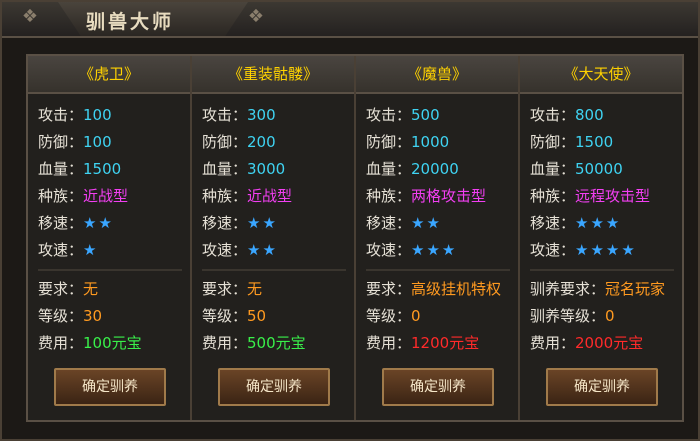  What do you see at coordinates (412, 169) in the screenshot?
I see `stat-hp: 血量：20000` at bounding box center [412, 169].